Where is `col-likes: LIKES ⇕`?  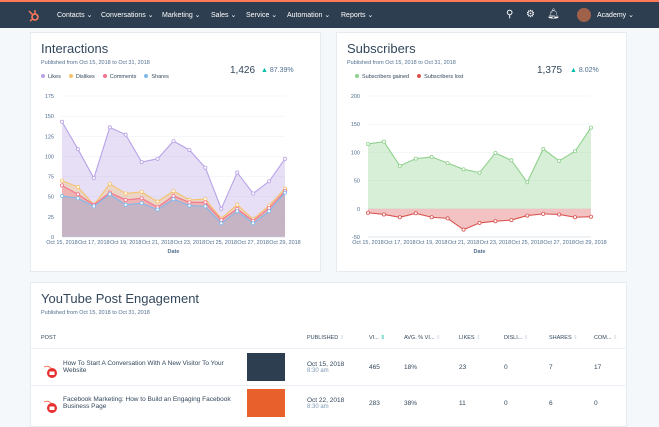
col-likes: LIKES ⇕ is located at coordinates (470, 338).